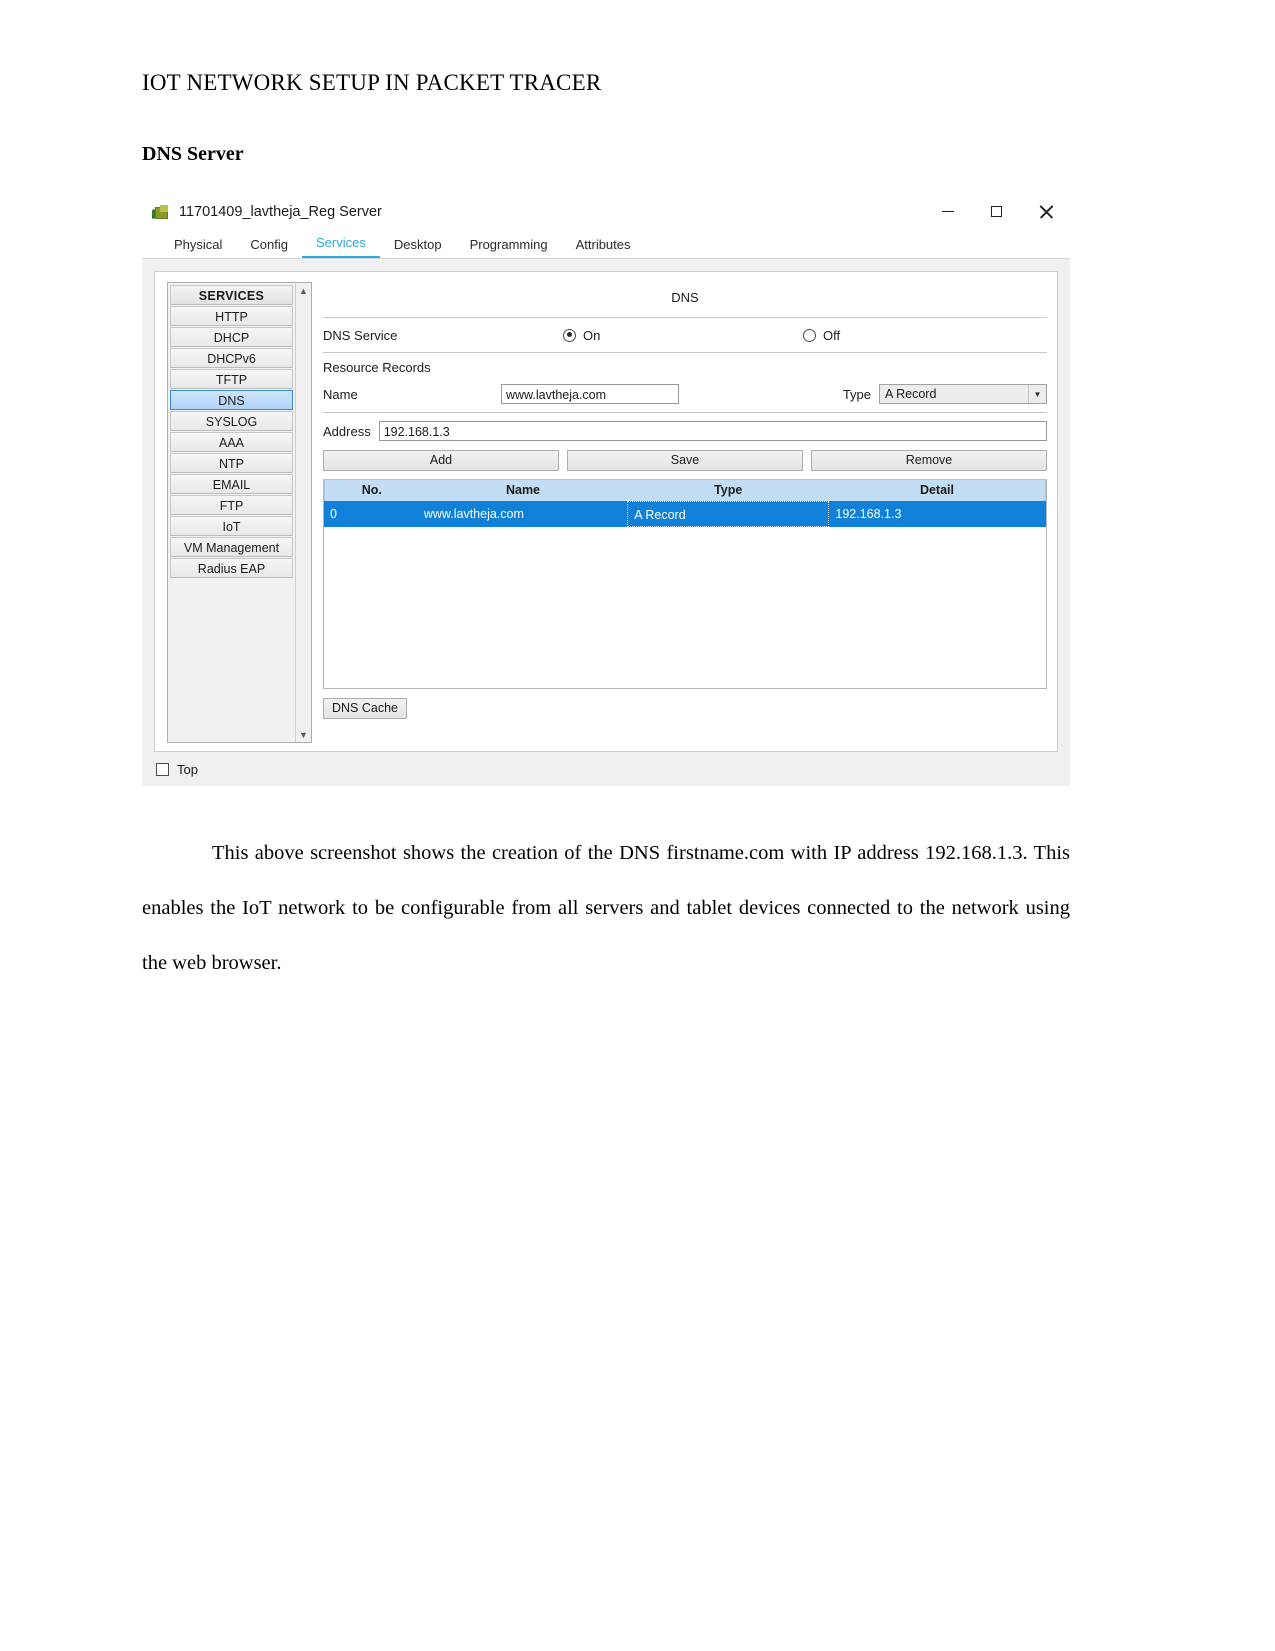 Image resolution: width=1275 pixels, height=1651 pixels. I want to click on table-row: 0 www.lavtheja.com A Record 192.168.1.3, so click(685, 514).